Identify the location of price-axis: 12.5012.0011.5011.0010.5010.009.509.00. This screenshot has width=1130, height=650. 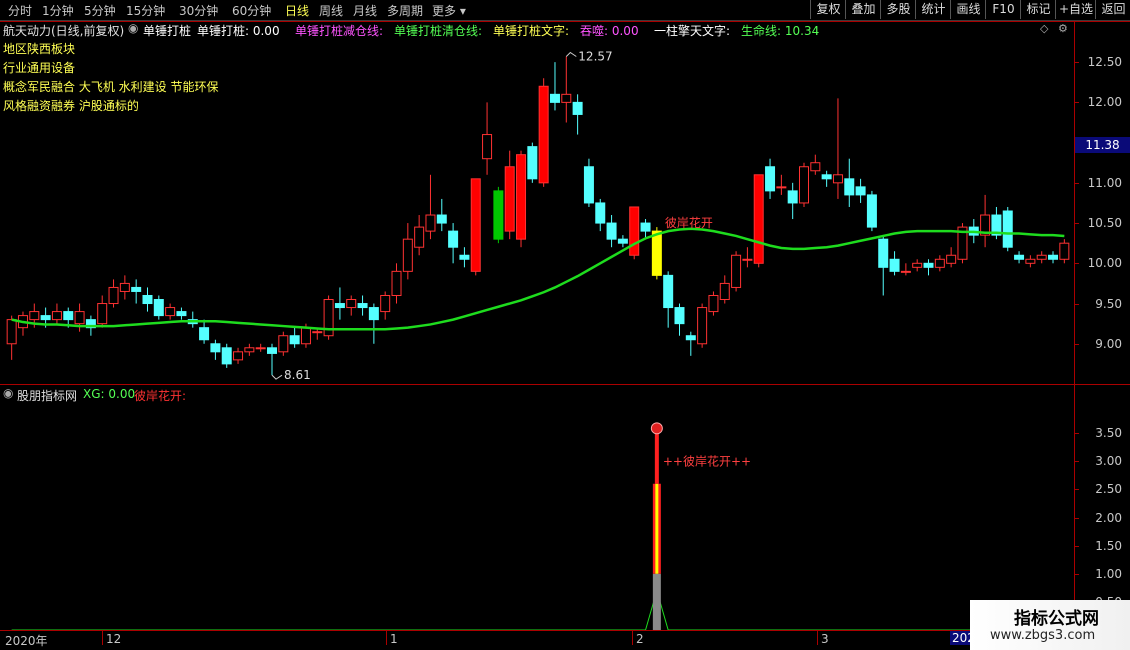
(1102, 211).